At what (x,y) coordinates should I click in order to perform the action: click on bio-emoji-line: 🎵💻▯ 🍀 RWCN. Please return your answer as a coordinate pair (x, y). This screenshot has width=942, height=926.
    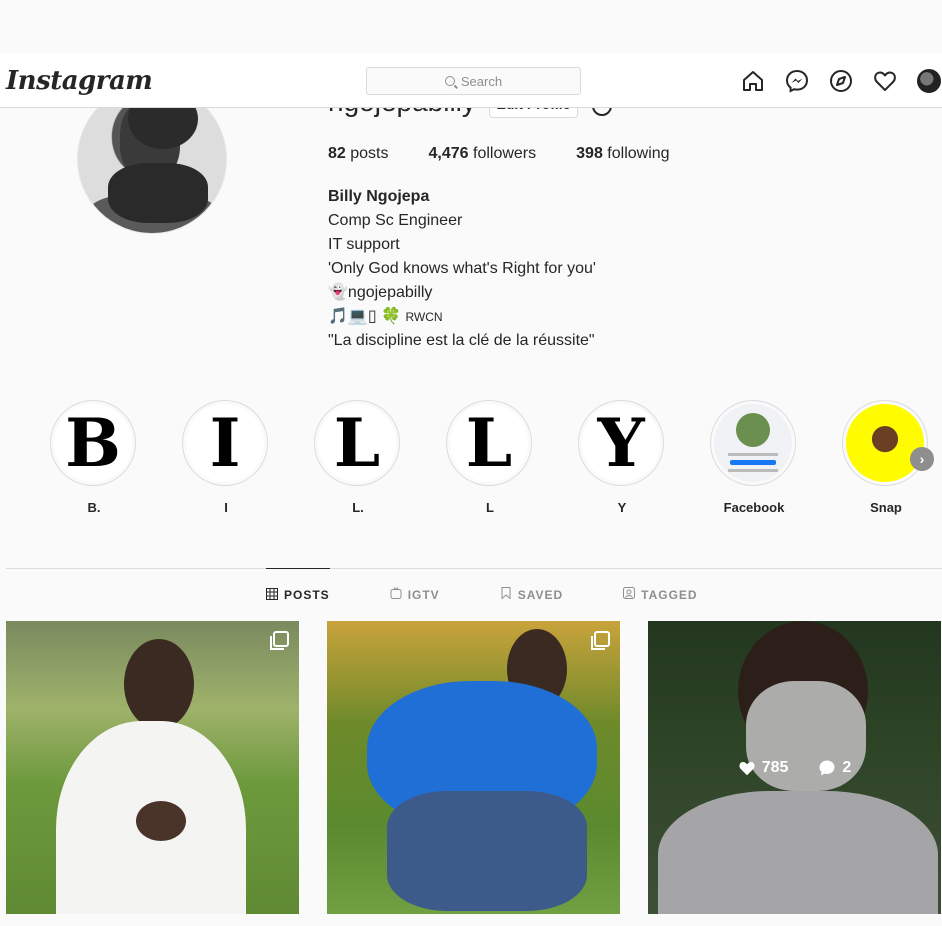
    Looking at the image, I should click on (462, 317).